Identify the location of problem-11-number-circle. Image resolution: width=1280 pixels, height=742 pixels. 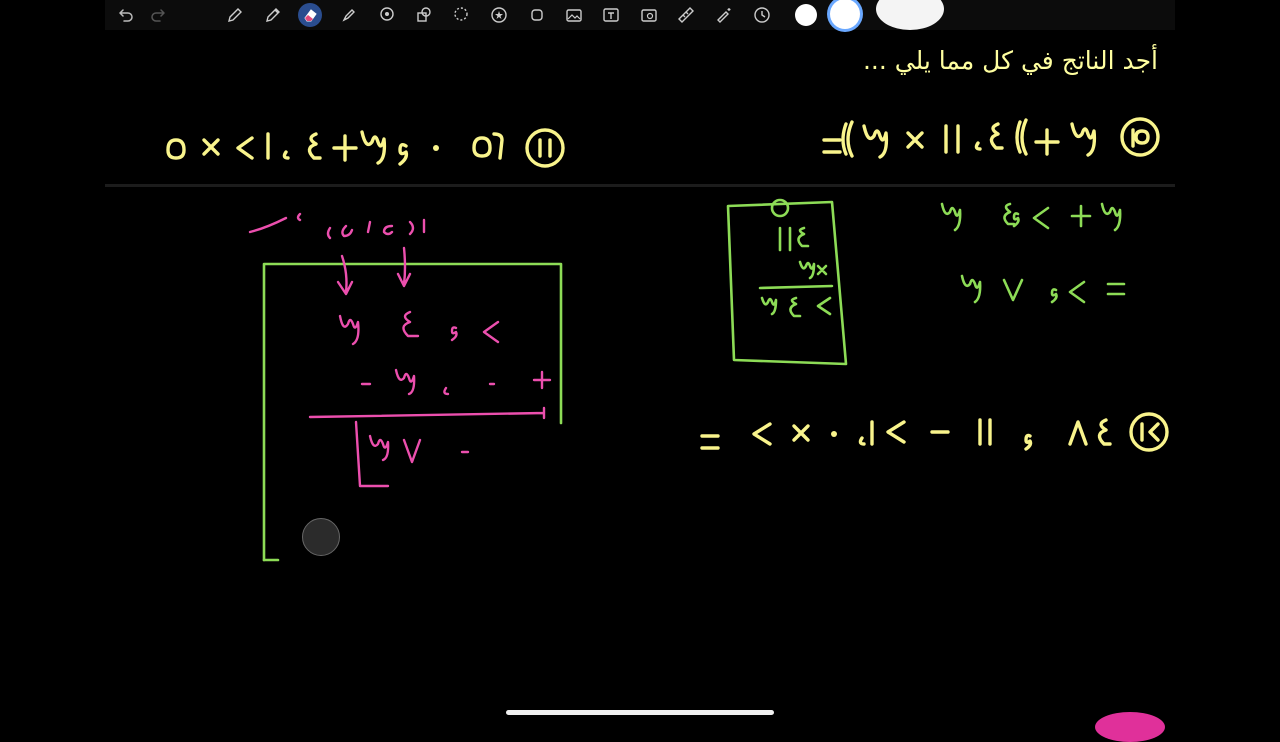
(545, 148).